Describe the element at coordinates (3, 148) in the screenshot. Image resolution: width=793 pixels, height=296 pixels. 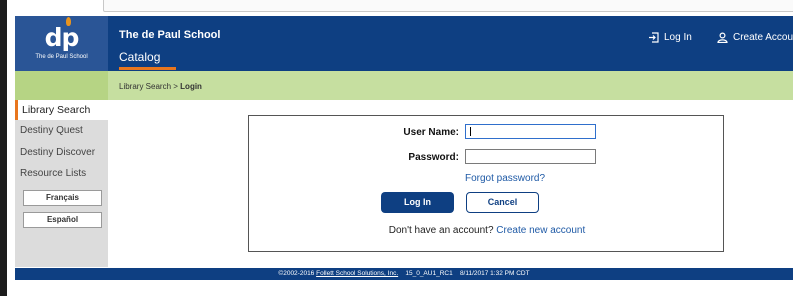
I see `window-left-edge` at that location.